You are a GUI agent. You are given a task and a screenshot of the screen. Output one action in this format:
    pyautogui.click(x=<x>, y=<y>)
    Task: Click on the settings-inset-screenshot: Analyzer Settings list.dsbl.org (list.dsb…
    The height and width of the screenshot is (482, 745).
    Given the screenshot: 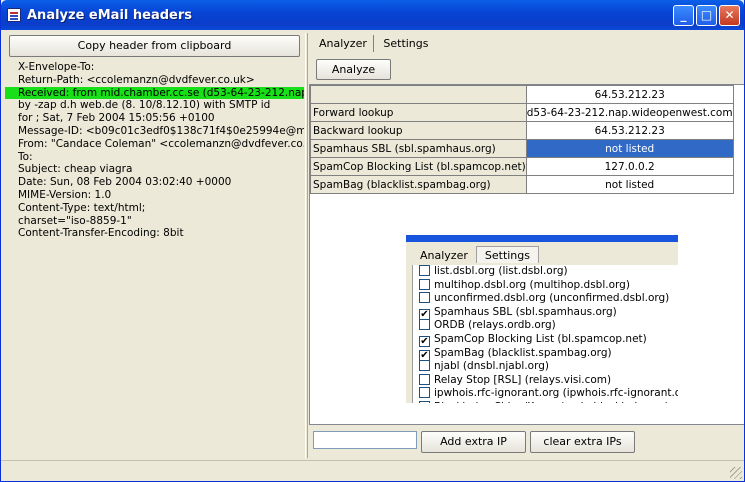 What is the action you would take?
    pyautogui.click(x=542, y=319)
    